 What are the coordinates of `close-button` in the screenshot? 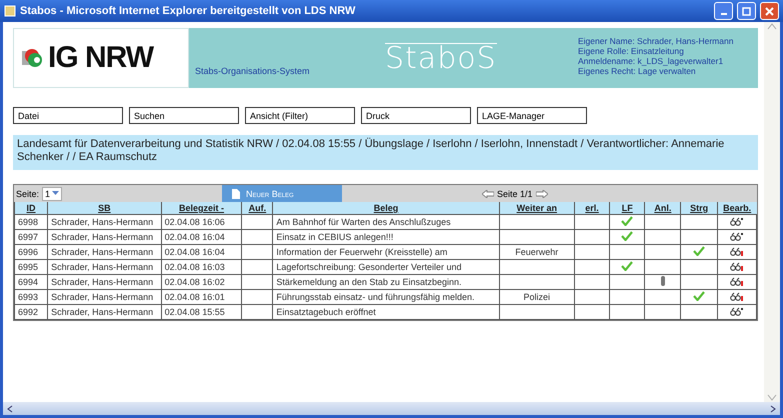 It's located at (769, 11).